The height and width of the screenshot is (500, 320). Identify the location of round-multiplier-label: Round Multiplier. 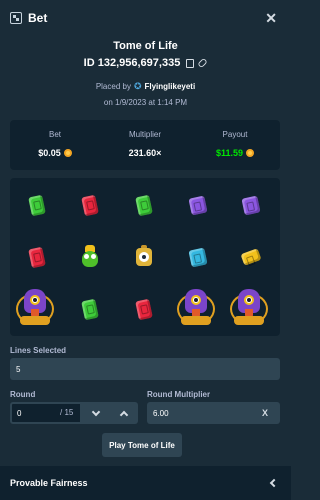
(179, 394).